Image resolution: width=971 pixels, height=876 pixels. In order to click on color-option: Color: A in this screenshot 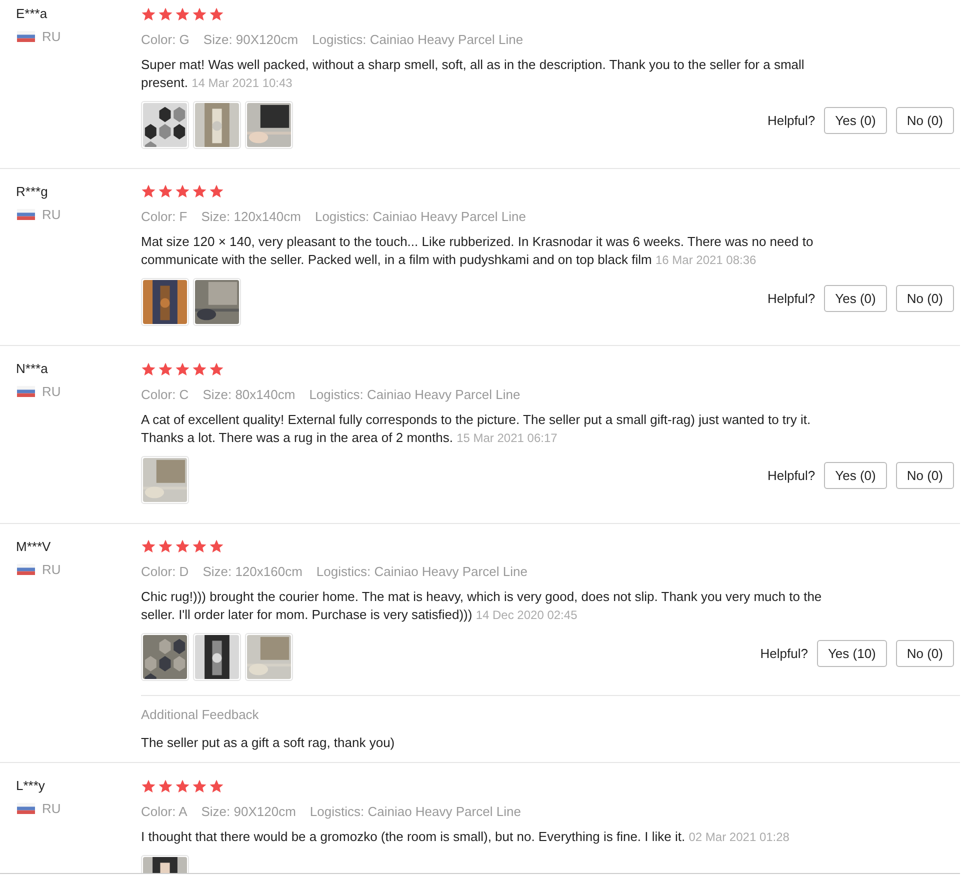, I will do `click(164, 811)`.